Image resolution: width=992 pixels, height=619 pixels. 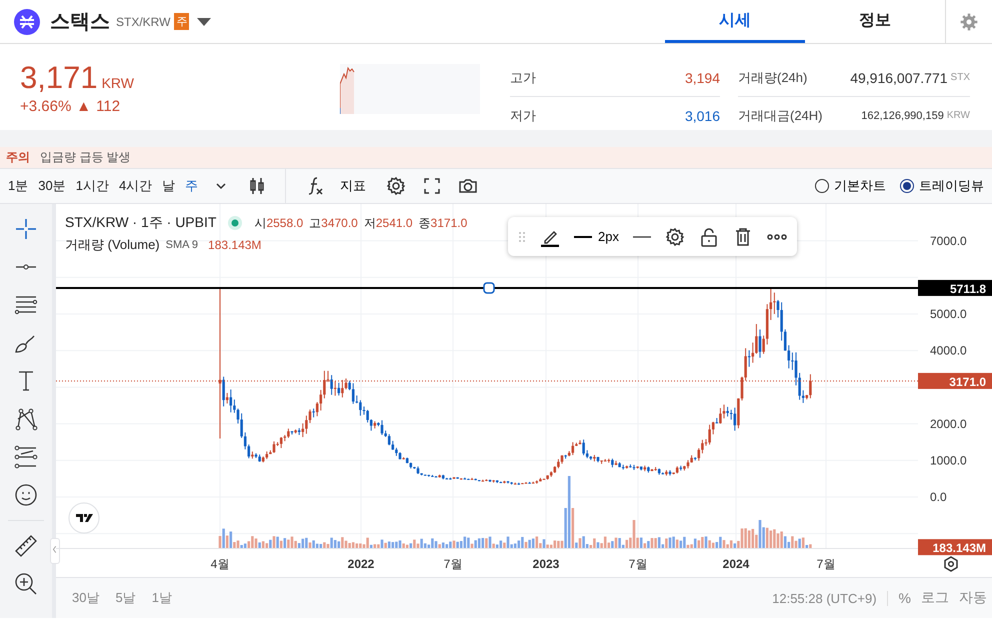 I want to click on price-tick: 5000.0, so click(x=948, y=314).